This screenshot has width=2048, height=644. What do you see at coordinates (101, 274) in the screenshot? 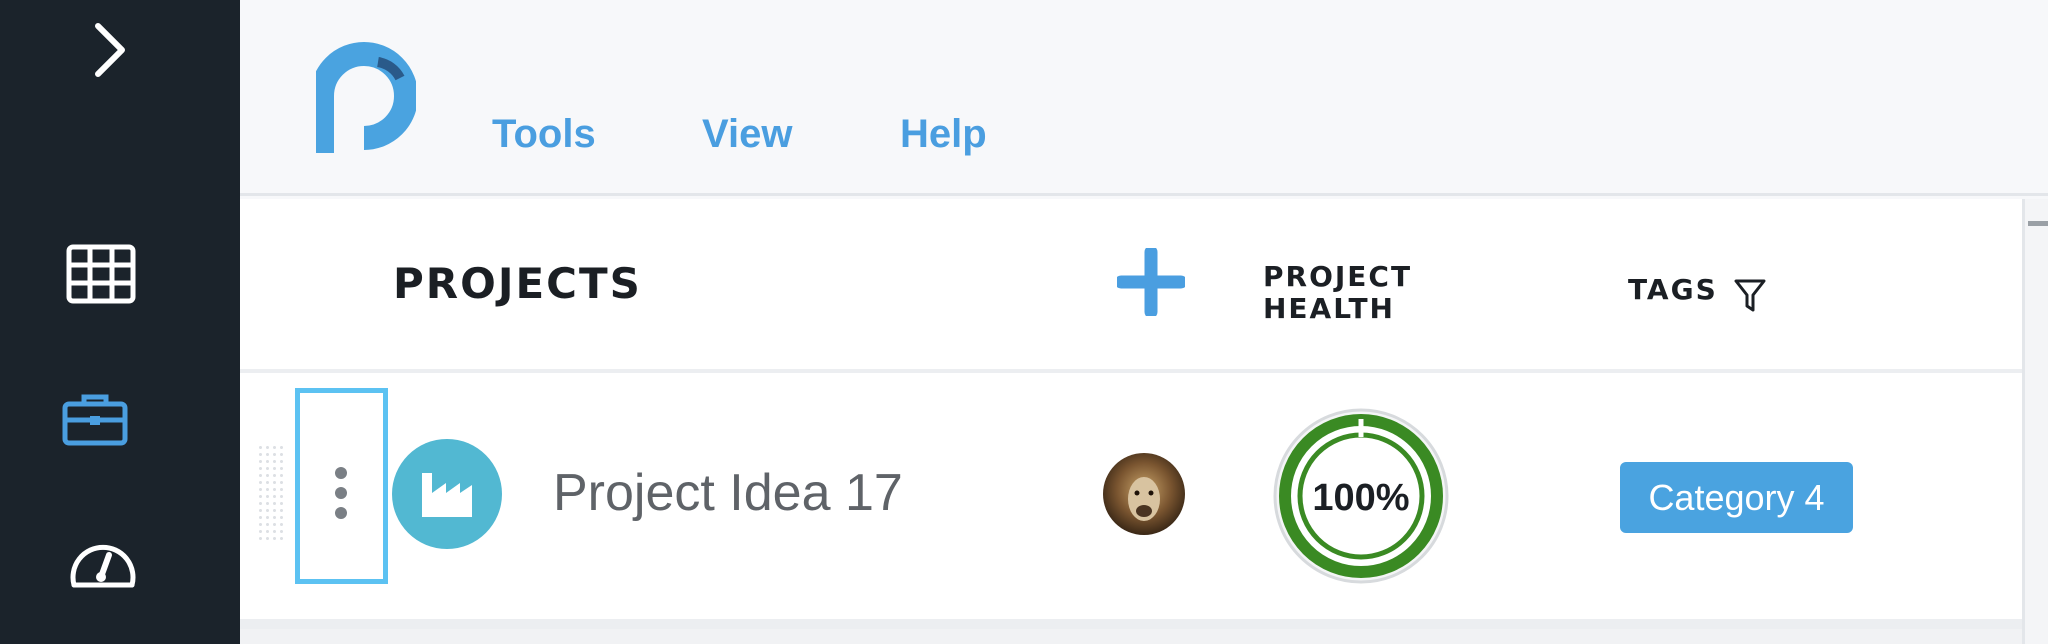
I see `grid-icon` at bounding box center [101, 274].